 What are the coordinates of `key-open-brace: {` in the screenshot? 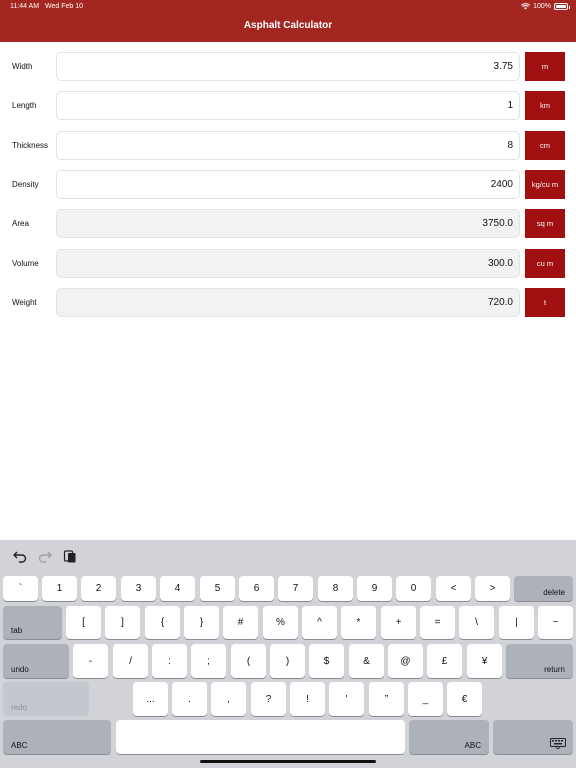 It's located at (162, 622).